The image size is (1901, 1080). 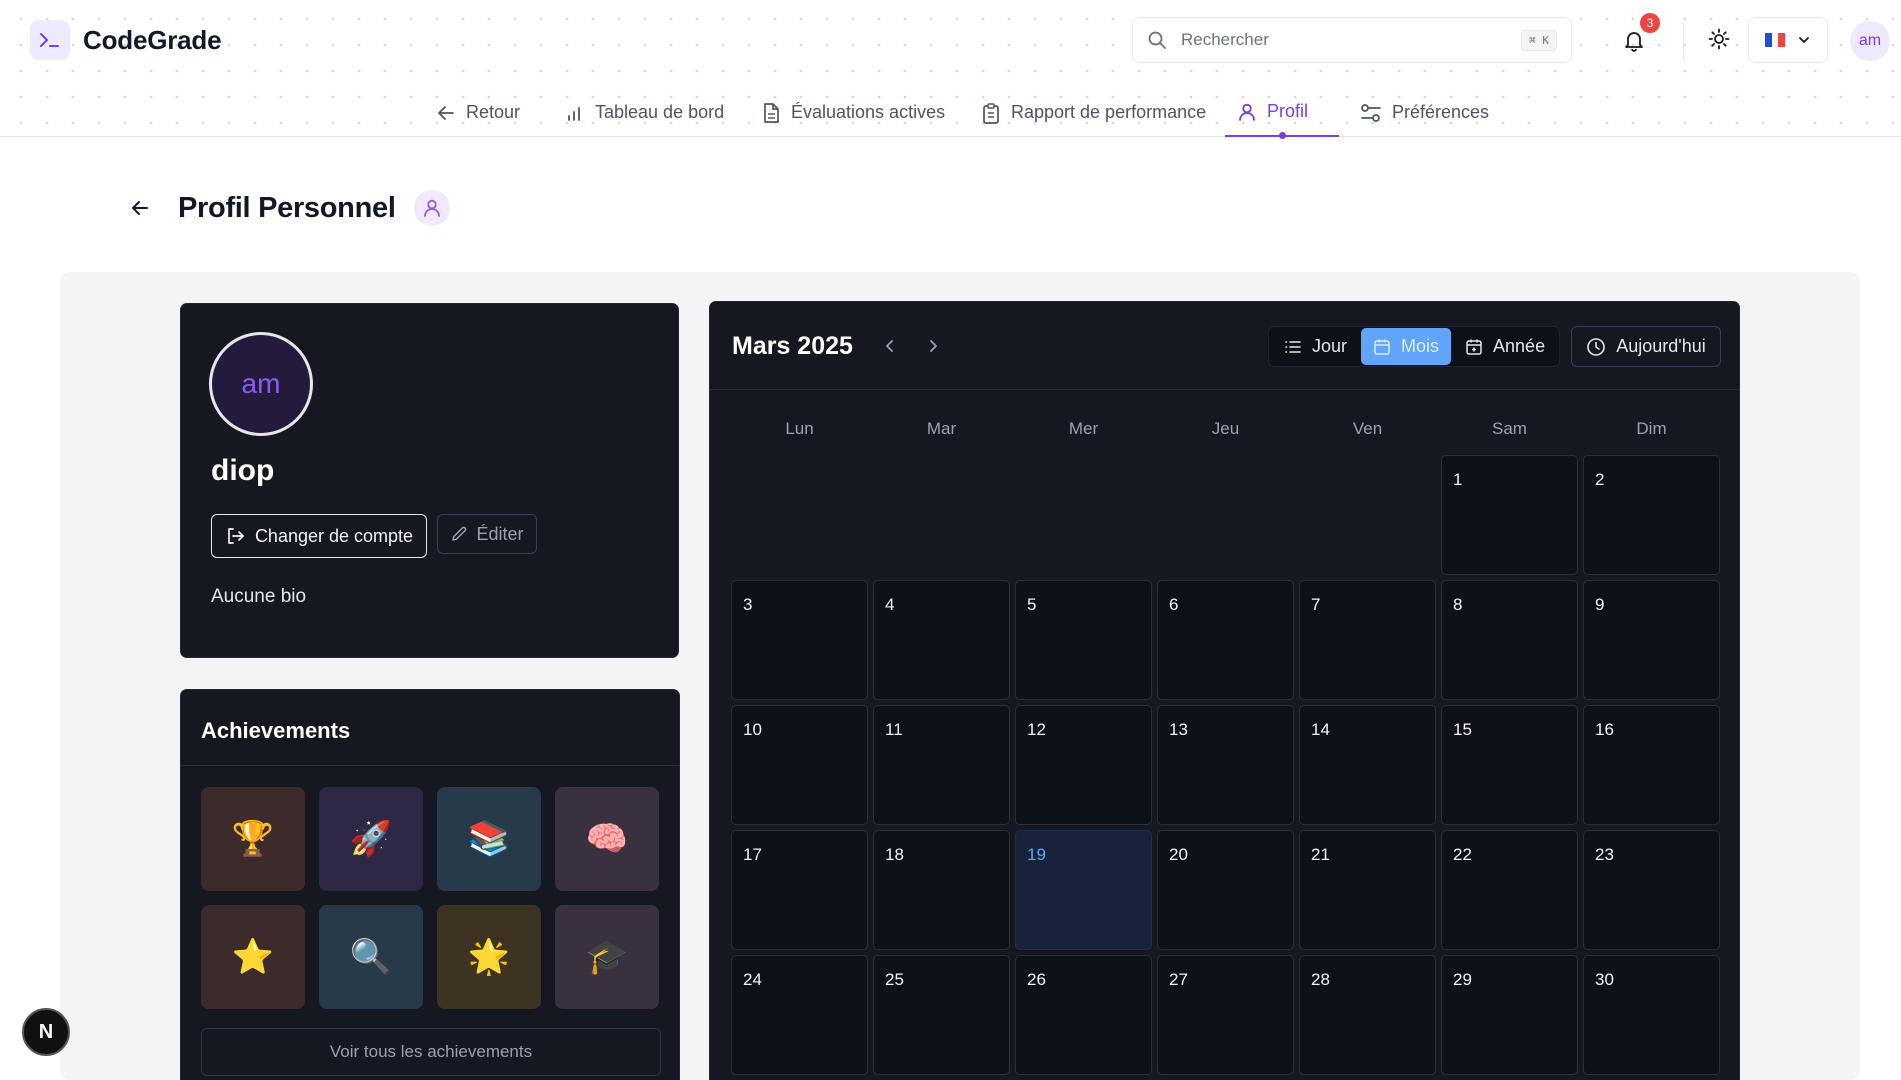 I want to click on calendar-day: 2, so click(x=1651, y=515).